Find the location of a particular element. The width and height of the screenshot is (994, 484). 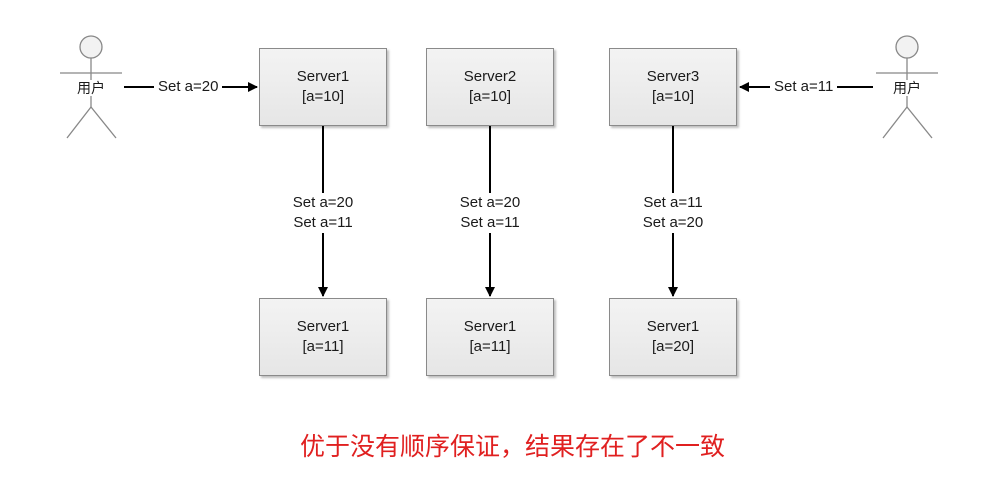

server-top-3: Server3 [a=10] is located at coordinates (673, 87).